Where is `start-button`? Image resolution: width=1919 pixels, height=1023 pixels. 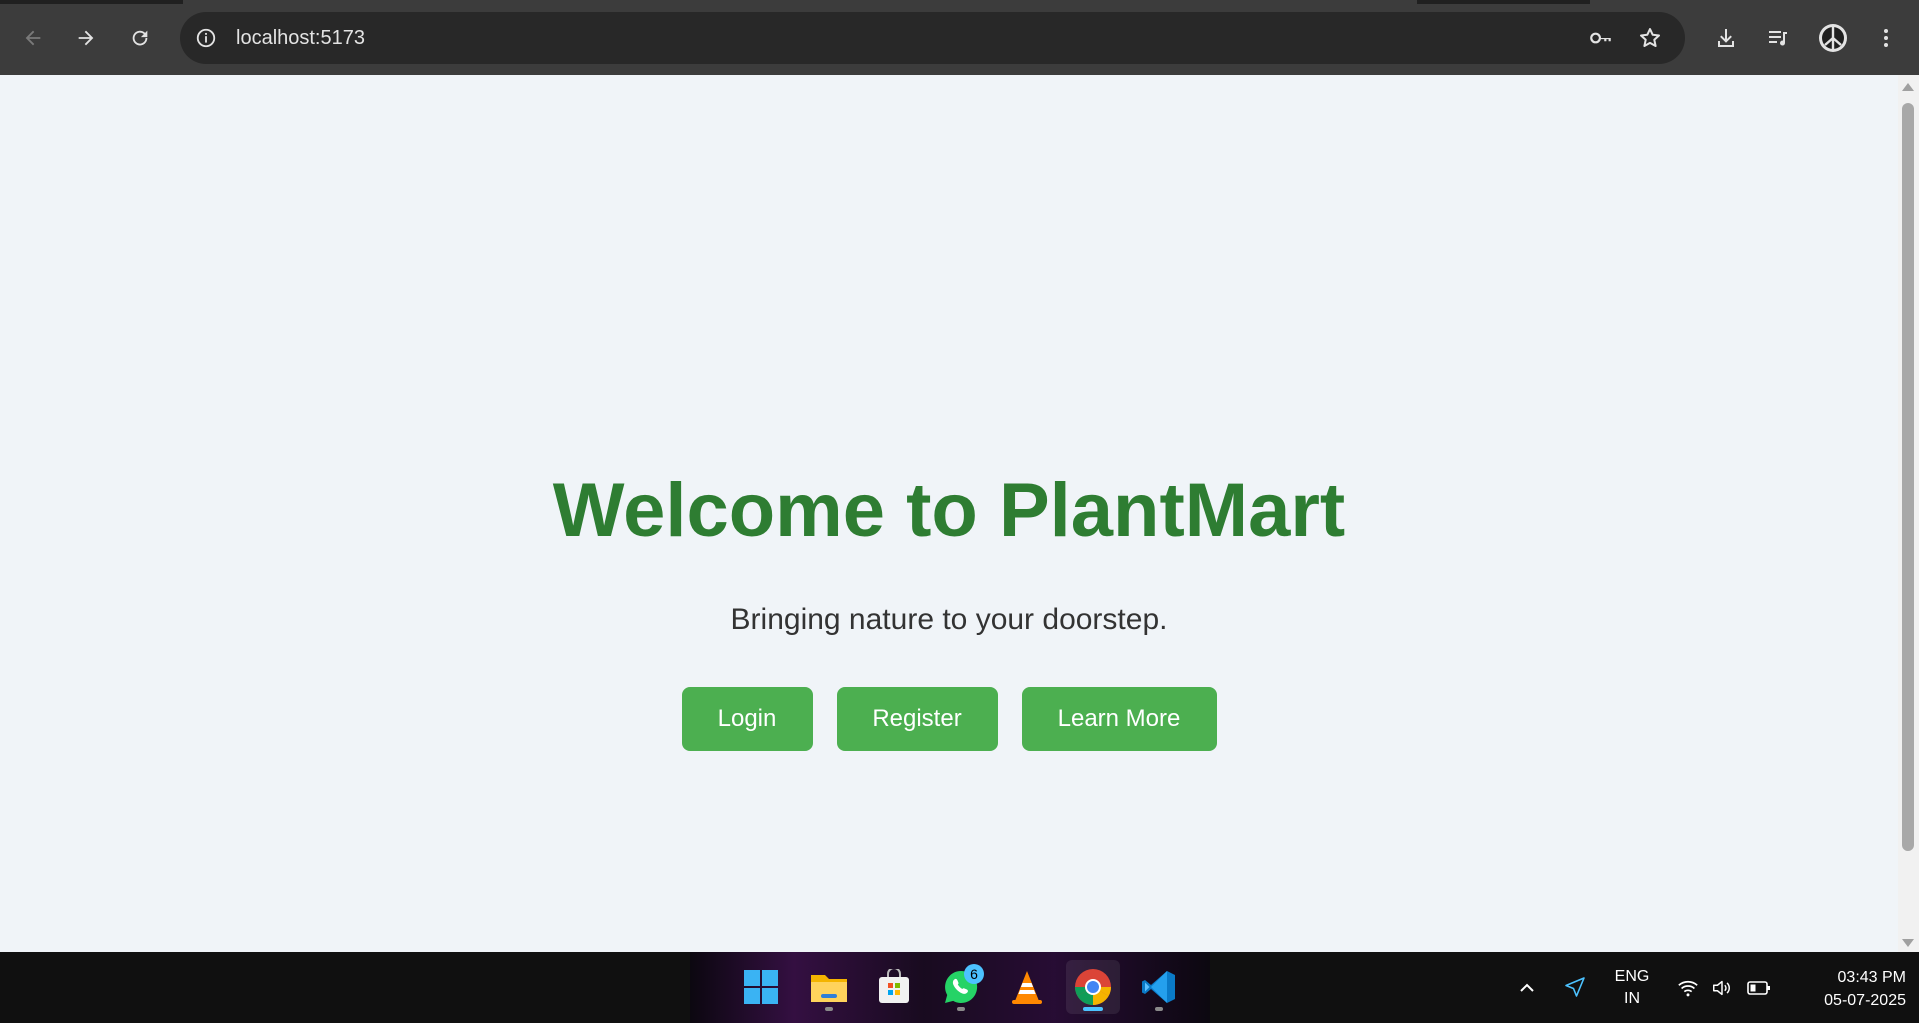 start-button is located at coordinates (761, 987).